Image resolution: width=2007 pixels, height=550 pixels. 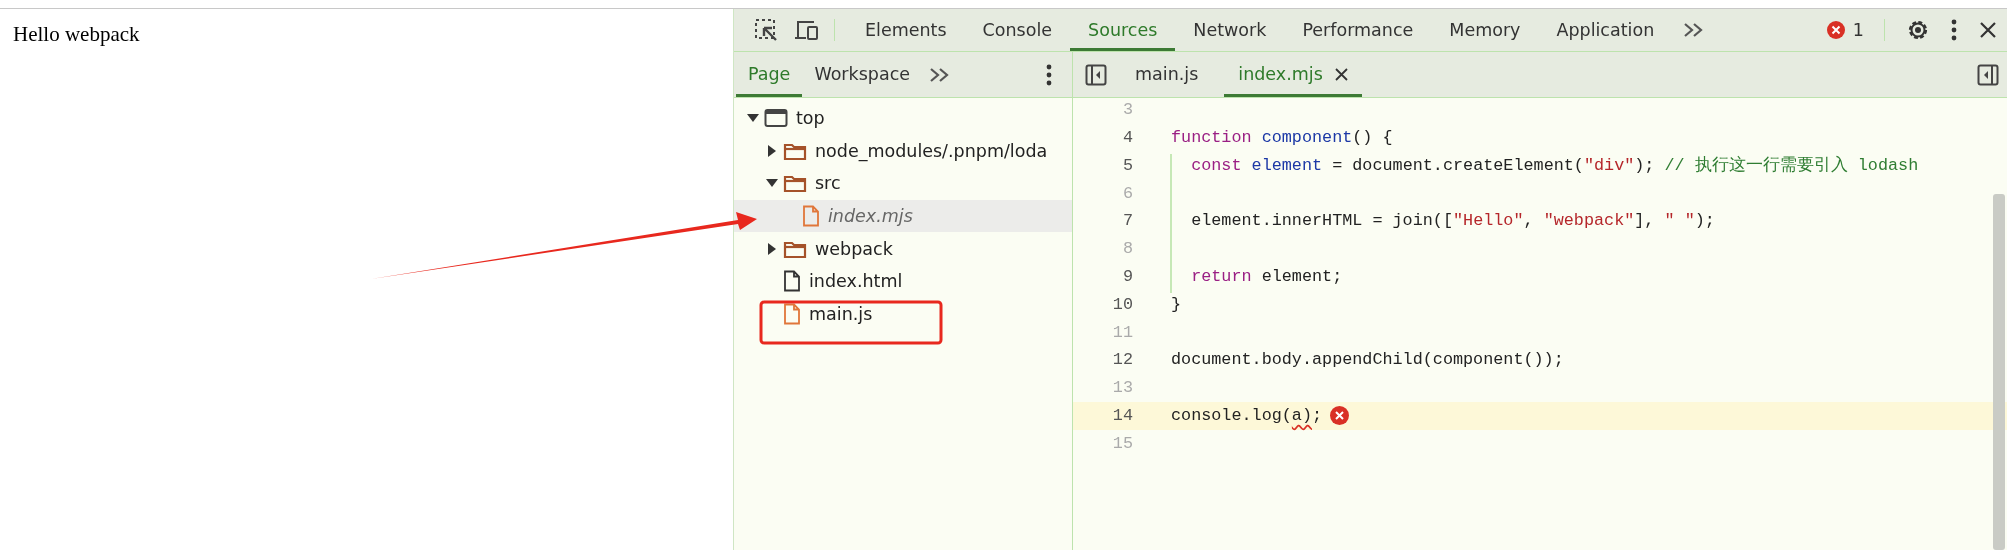 What do you see at coordinates (1127, 193) in the screenshot?
I see `line-number: 6` at bounding box center [1127, 193].